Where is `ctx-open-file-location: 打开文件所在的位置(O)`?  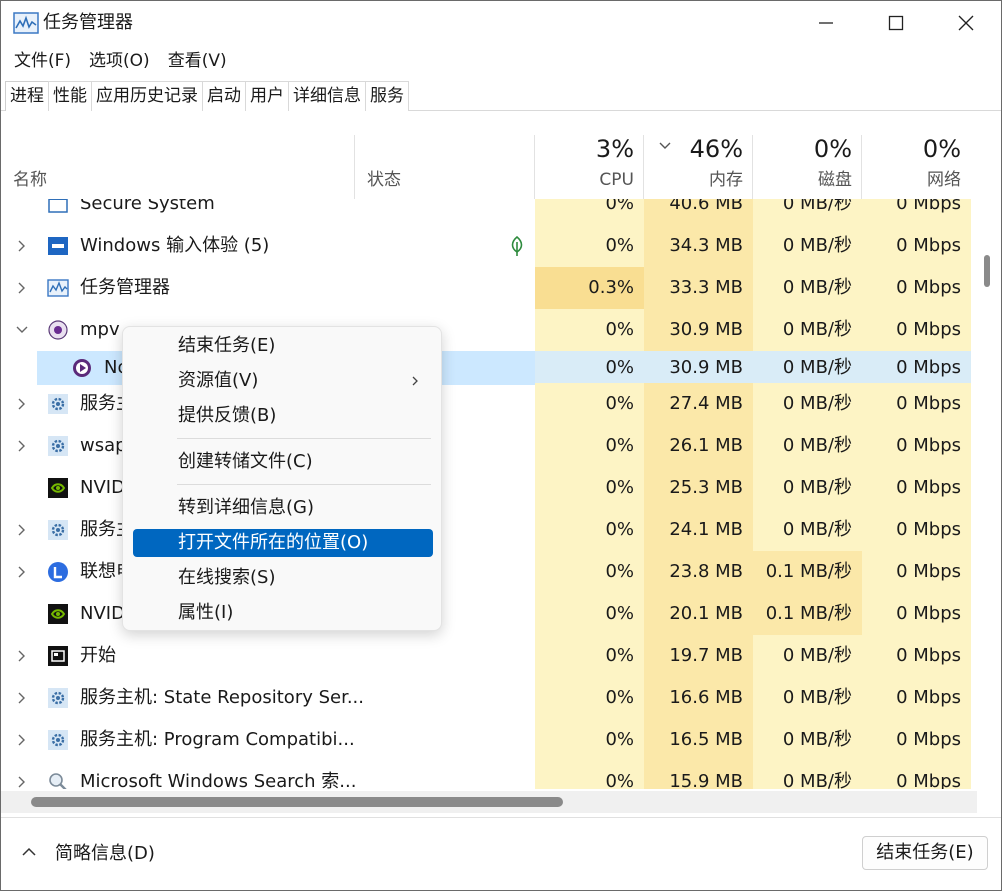 ctx-open-file-location: 打开文件所在的位置(O) is located at coordinates (283, 543).